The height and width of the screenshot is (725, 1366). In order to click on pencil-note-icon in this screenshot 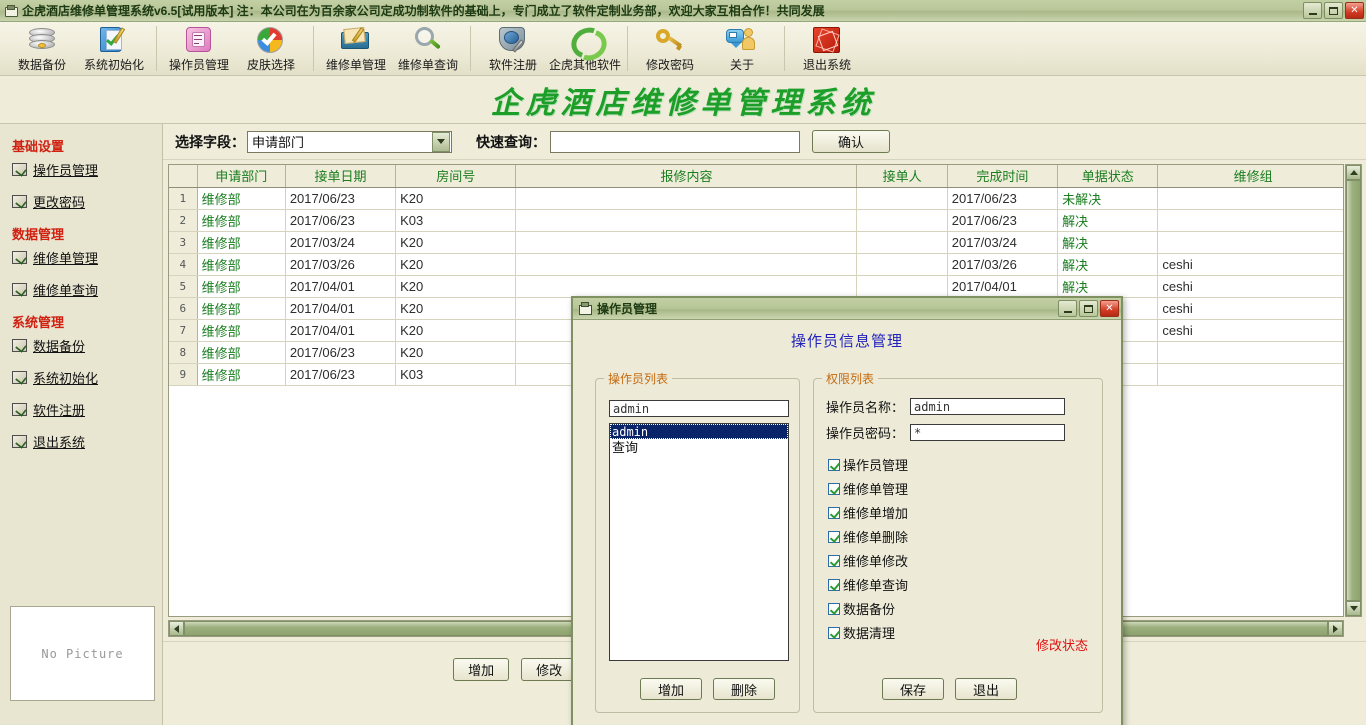, I will do `click(19, 289)`.